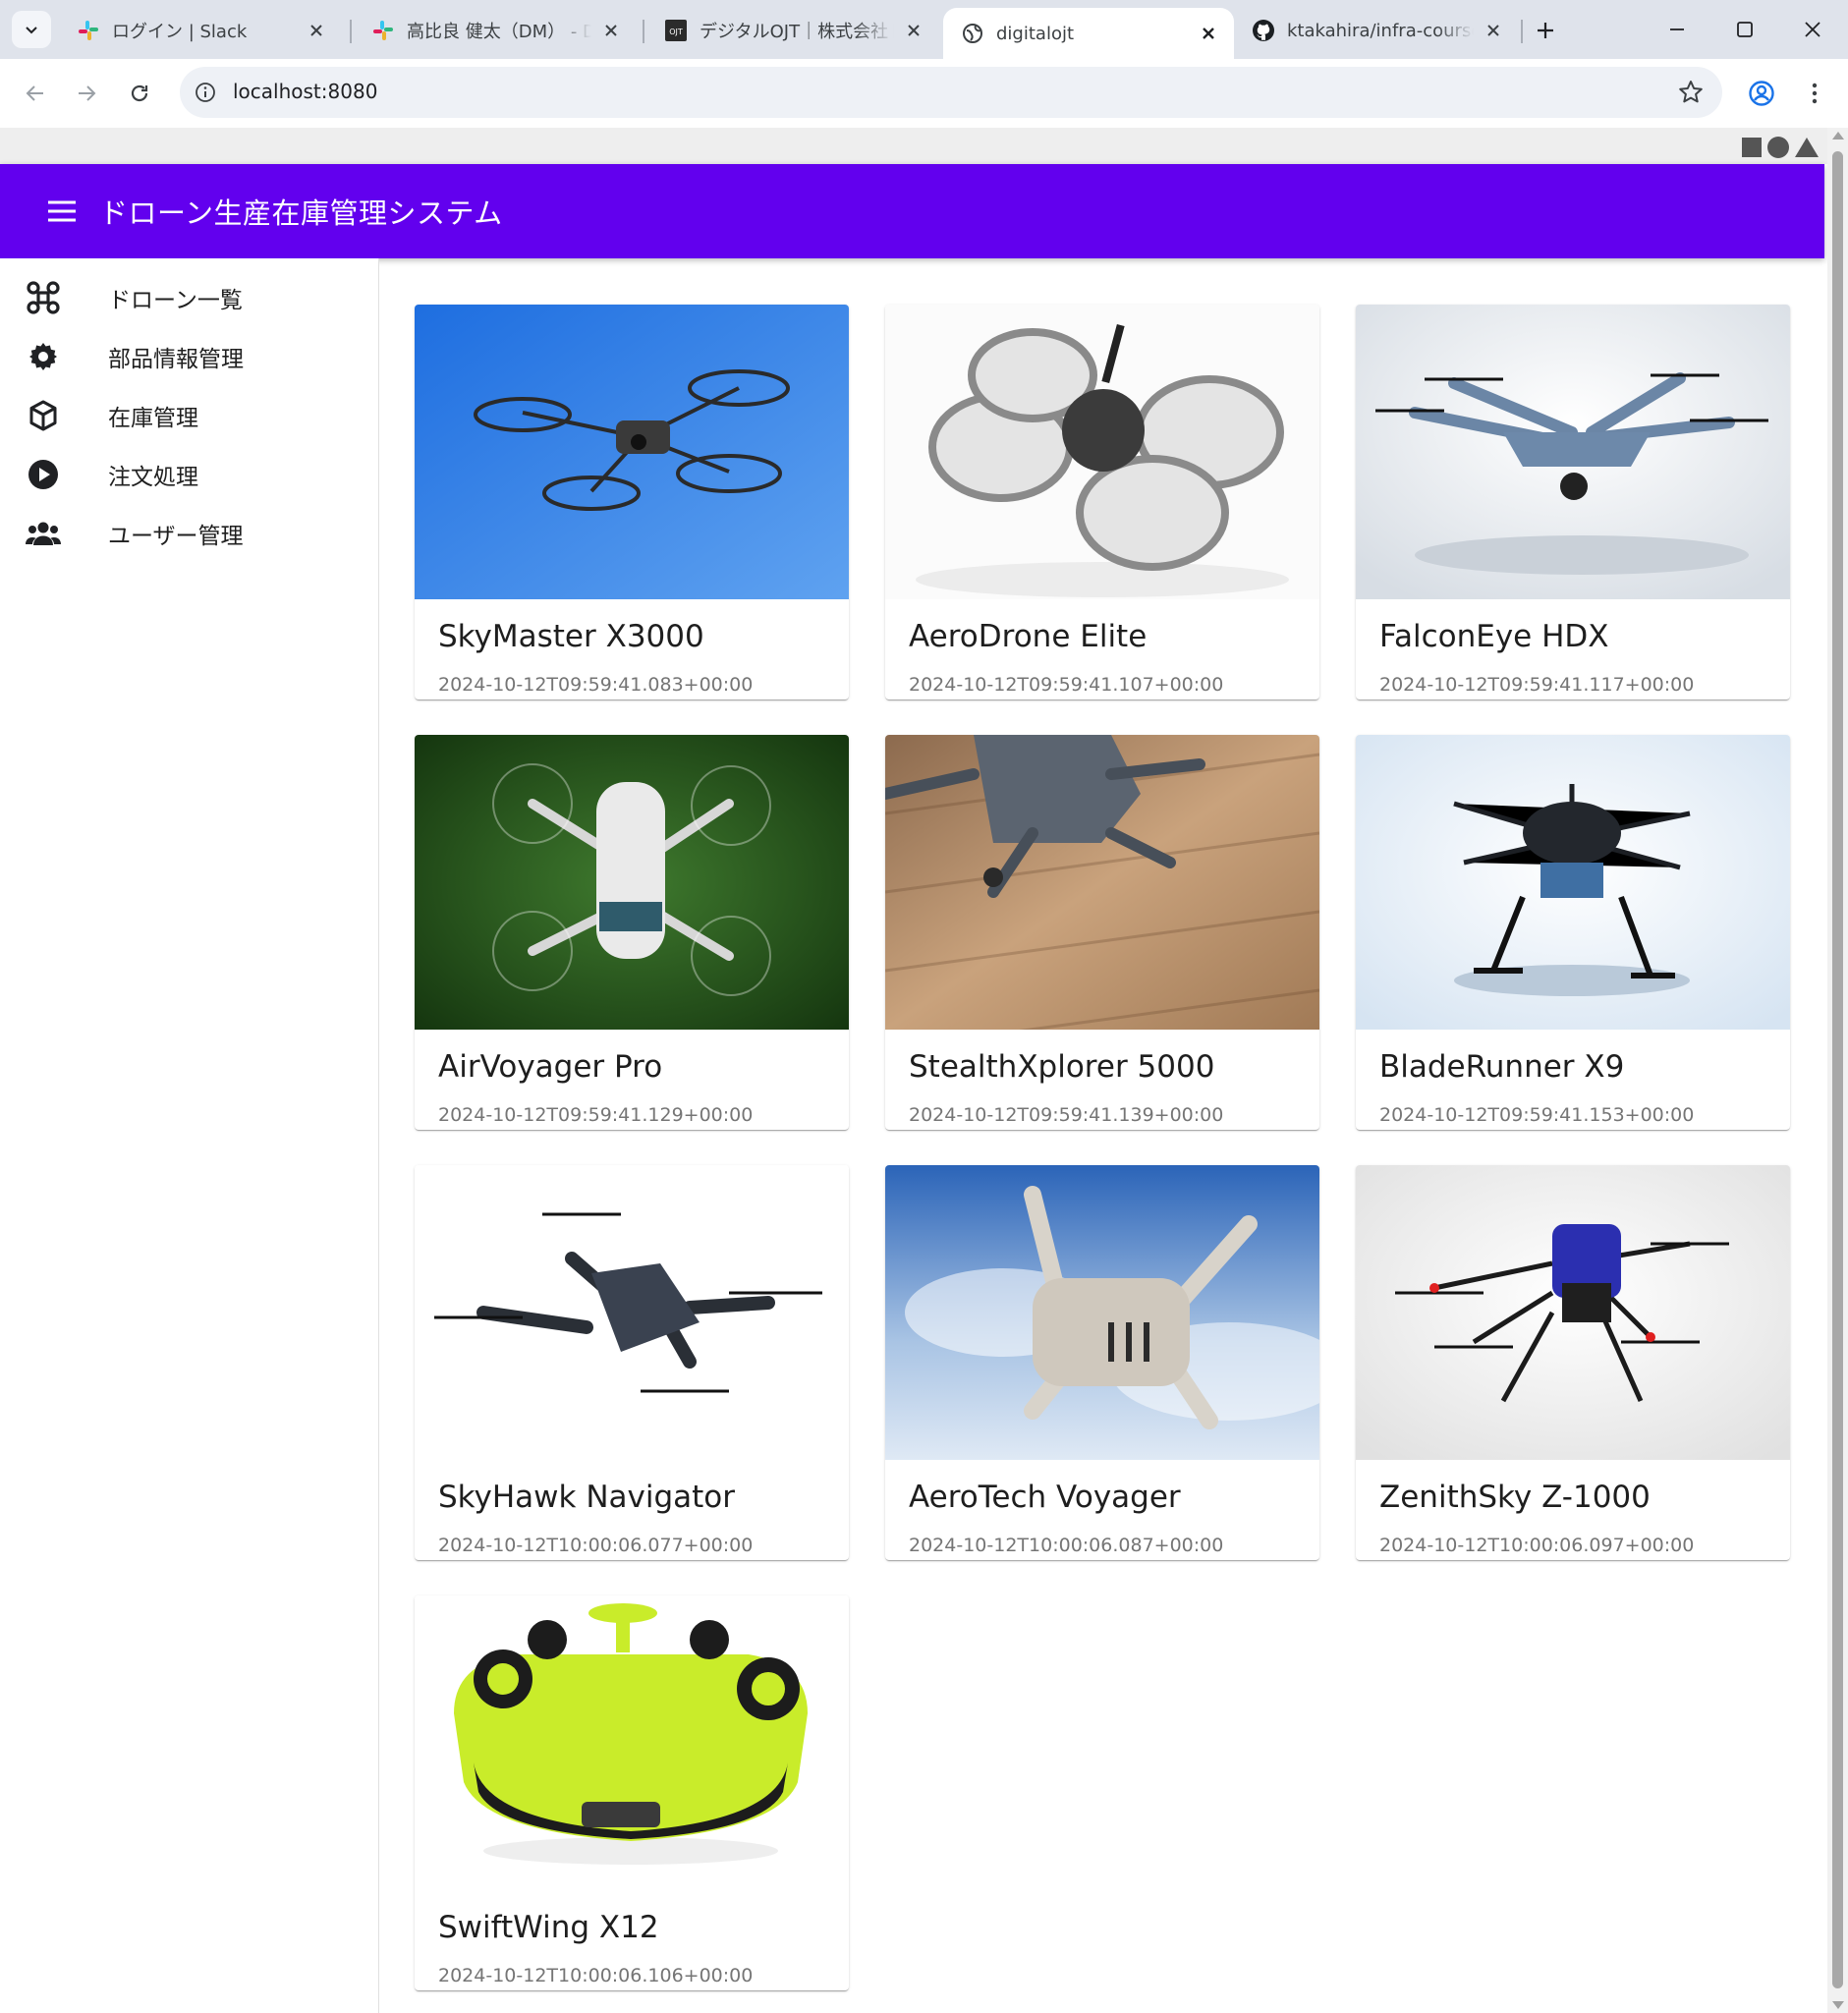 Image resolution: width=1848 pixels, height=2013 pixels. I want to click on page-scrollbar, so click(1837, 1070).